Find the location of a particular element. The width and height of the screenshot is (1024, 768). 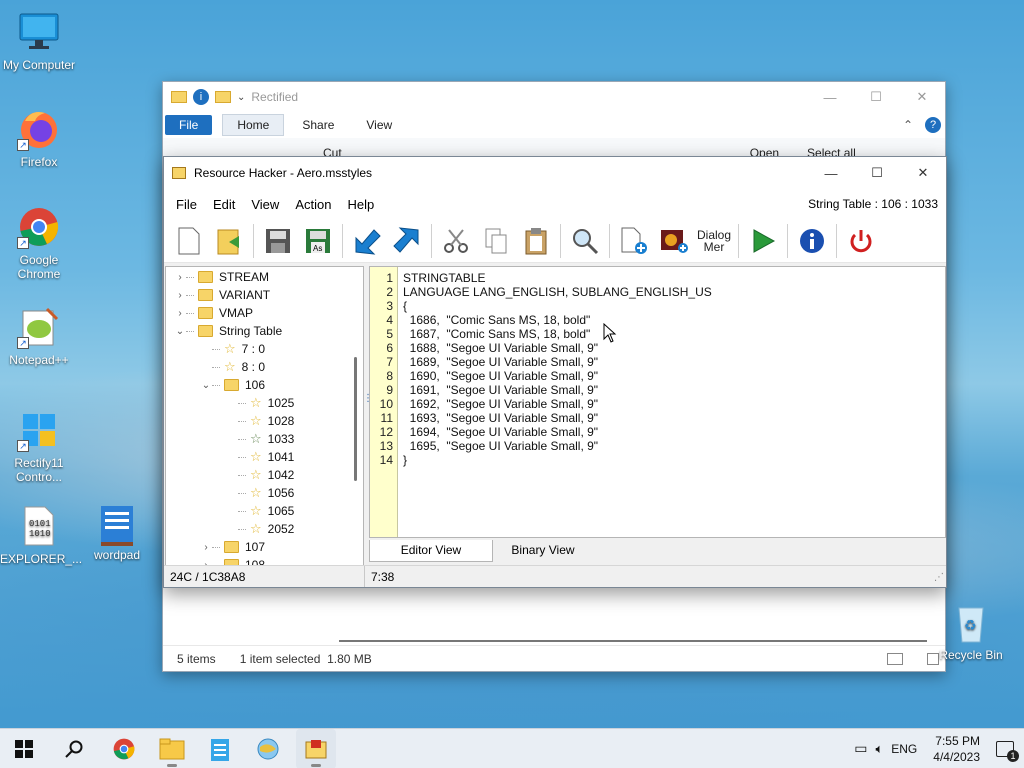

notification-badge: 1 is located at coordinates (1007, 751).